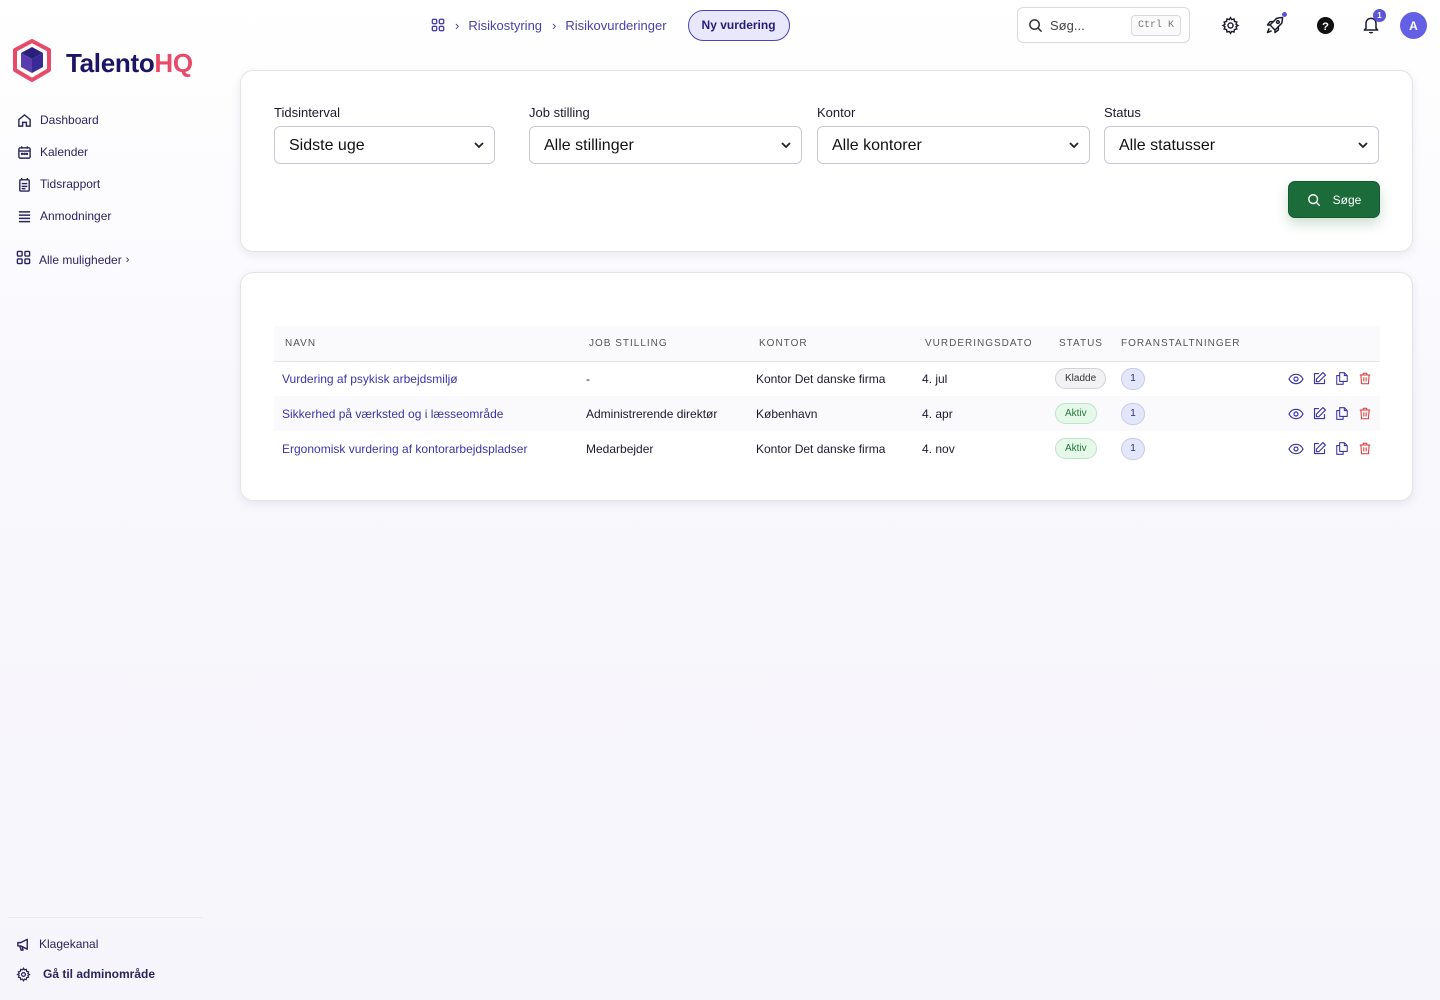 The height and width of the screenshot is (1000, 1440). Describe the element at coordinates (1284, 14) in the screenshot. I see `rocket-indicator` at that location.